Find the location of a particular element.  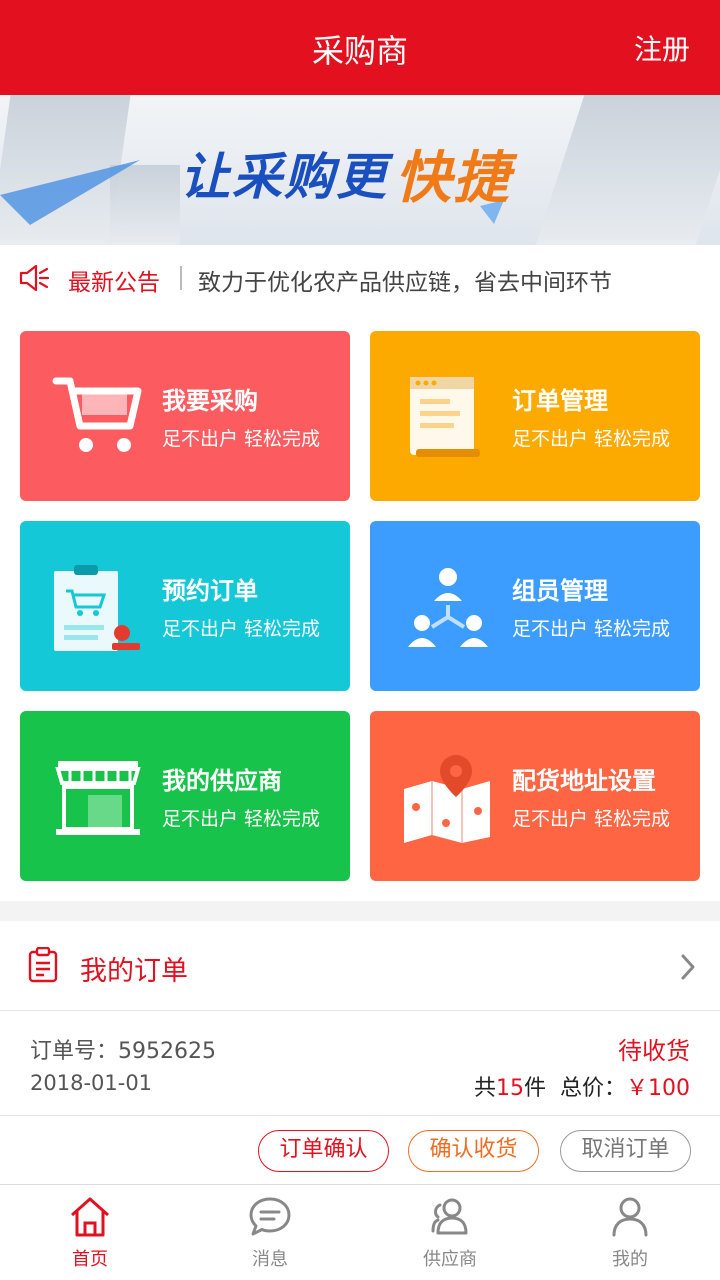

order-actions: 订单确认 确认收货 取消订单 is located at coordinates (360, 1150).